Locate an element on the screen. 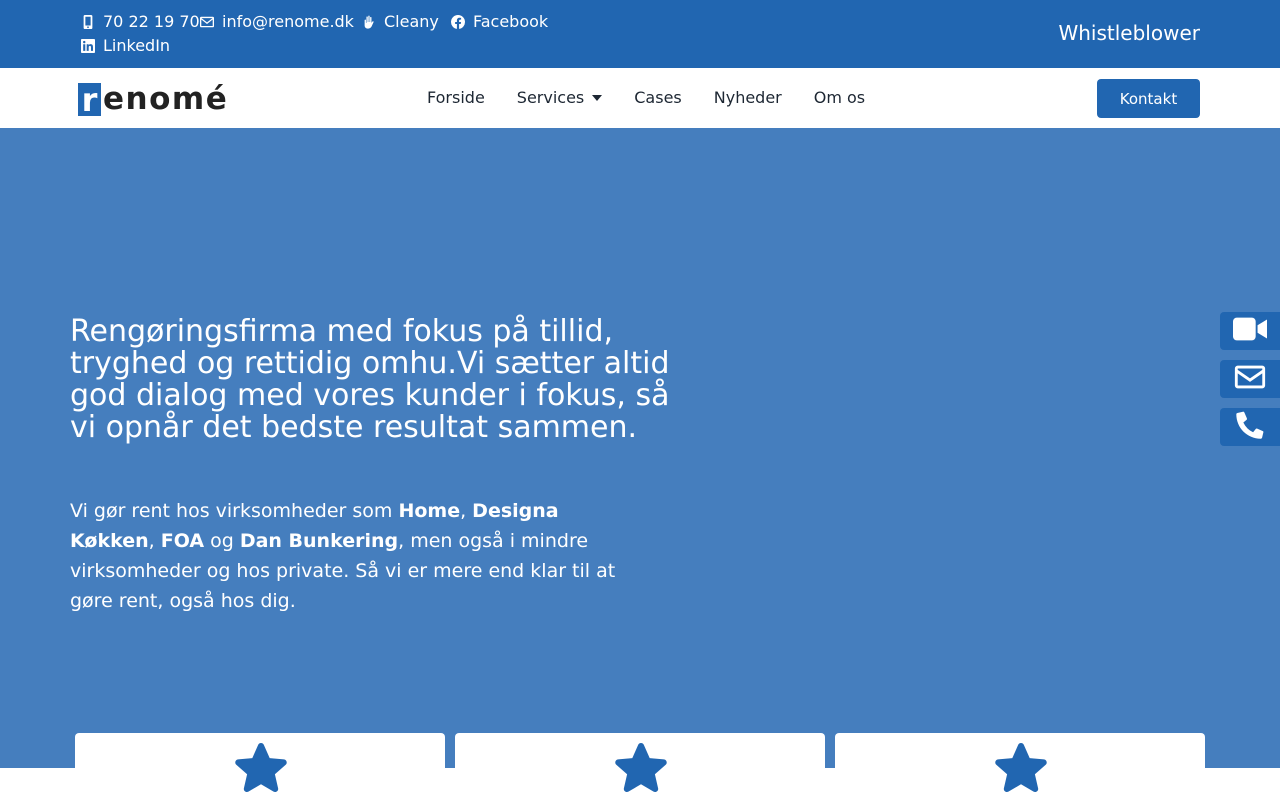 The height and width of the screenshot is (800, 1280). linkedin-label: LinkedIn is located at coordinates (137, 45).